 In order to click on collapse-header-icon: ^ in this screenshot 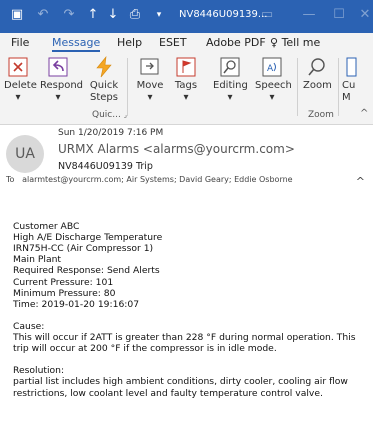, I will do `click(360, 181)`.